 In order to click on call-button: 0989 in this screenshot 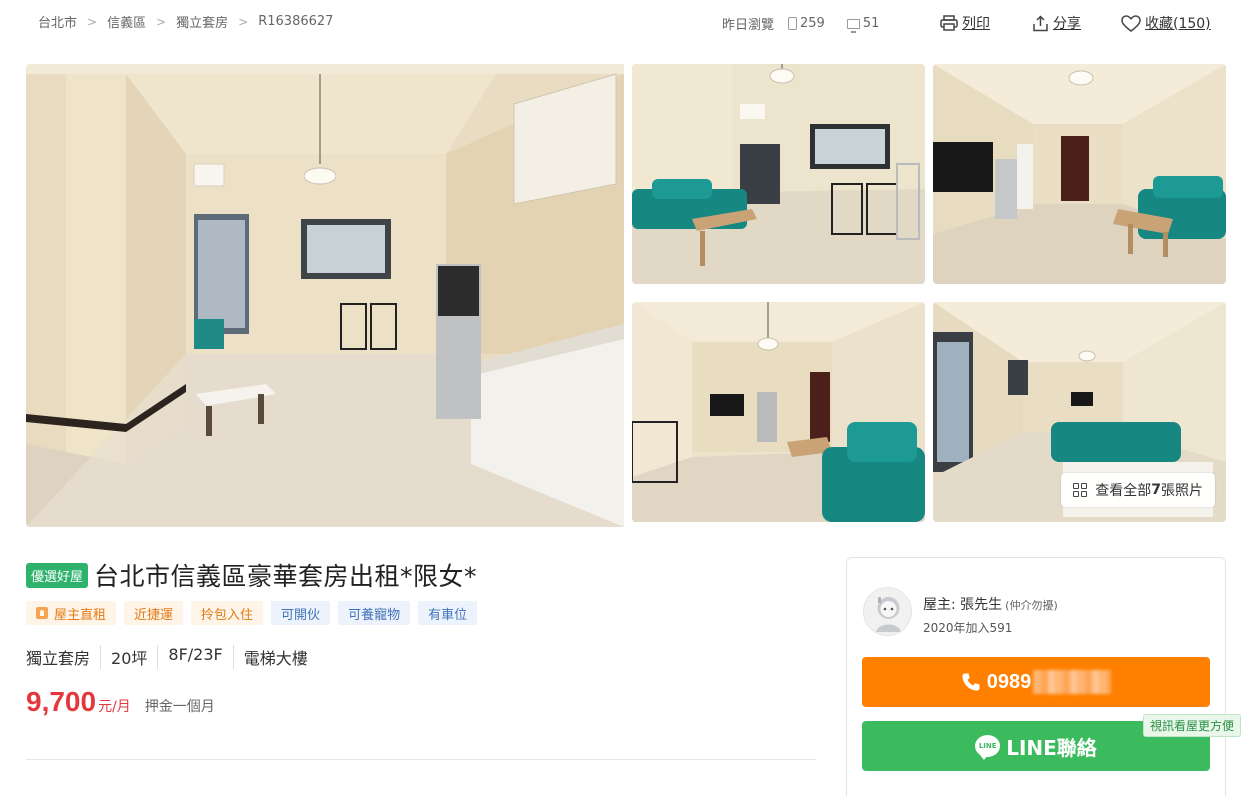, I will do `click(1036, 682)`.